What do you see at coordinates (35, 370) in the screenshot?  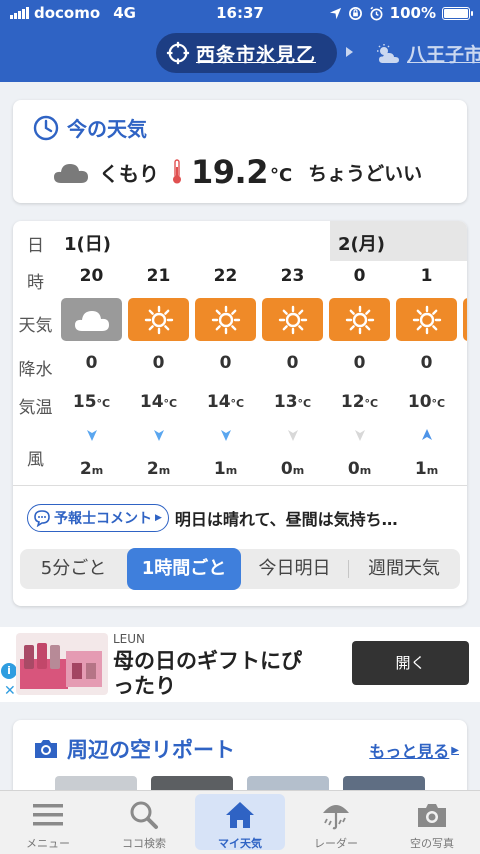 I see `label-precip: 降水` at bounding box center [35, 370].